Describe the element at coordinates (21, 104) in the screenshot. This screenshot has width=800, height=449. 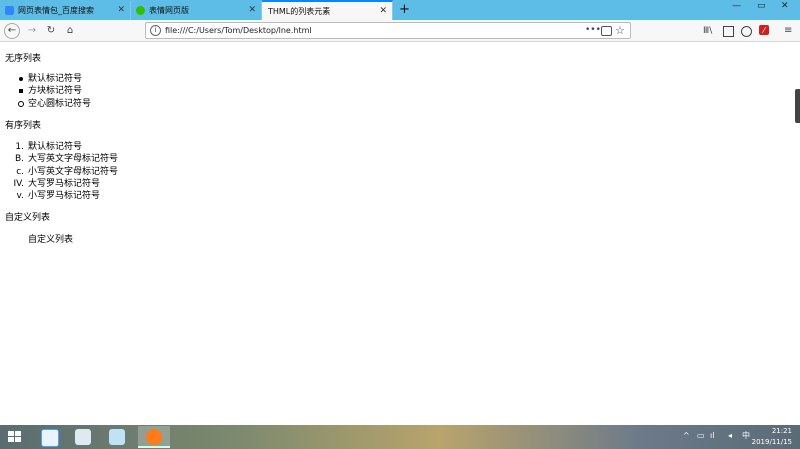
I see `circle-bullet` at that location.